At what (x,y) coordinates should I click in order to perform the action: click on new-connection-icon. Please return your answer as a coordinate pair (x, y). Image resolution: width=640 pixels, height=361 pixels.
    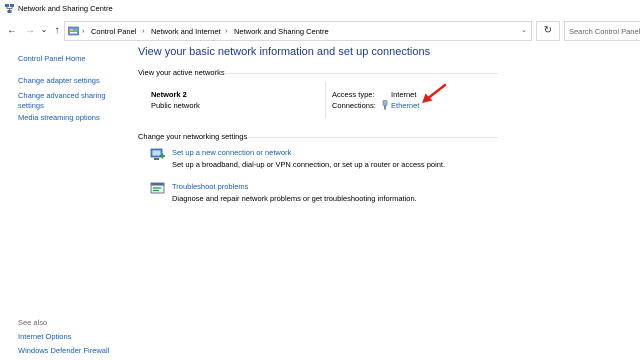
    Looking at the image, I should click on (157, 154).